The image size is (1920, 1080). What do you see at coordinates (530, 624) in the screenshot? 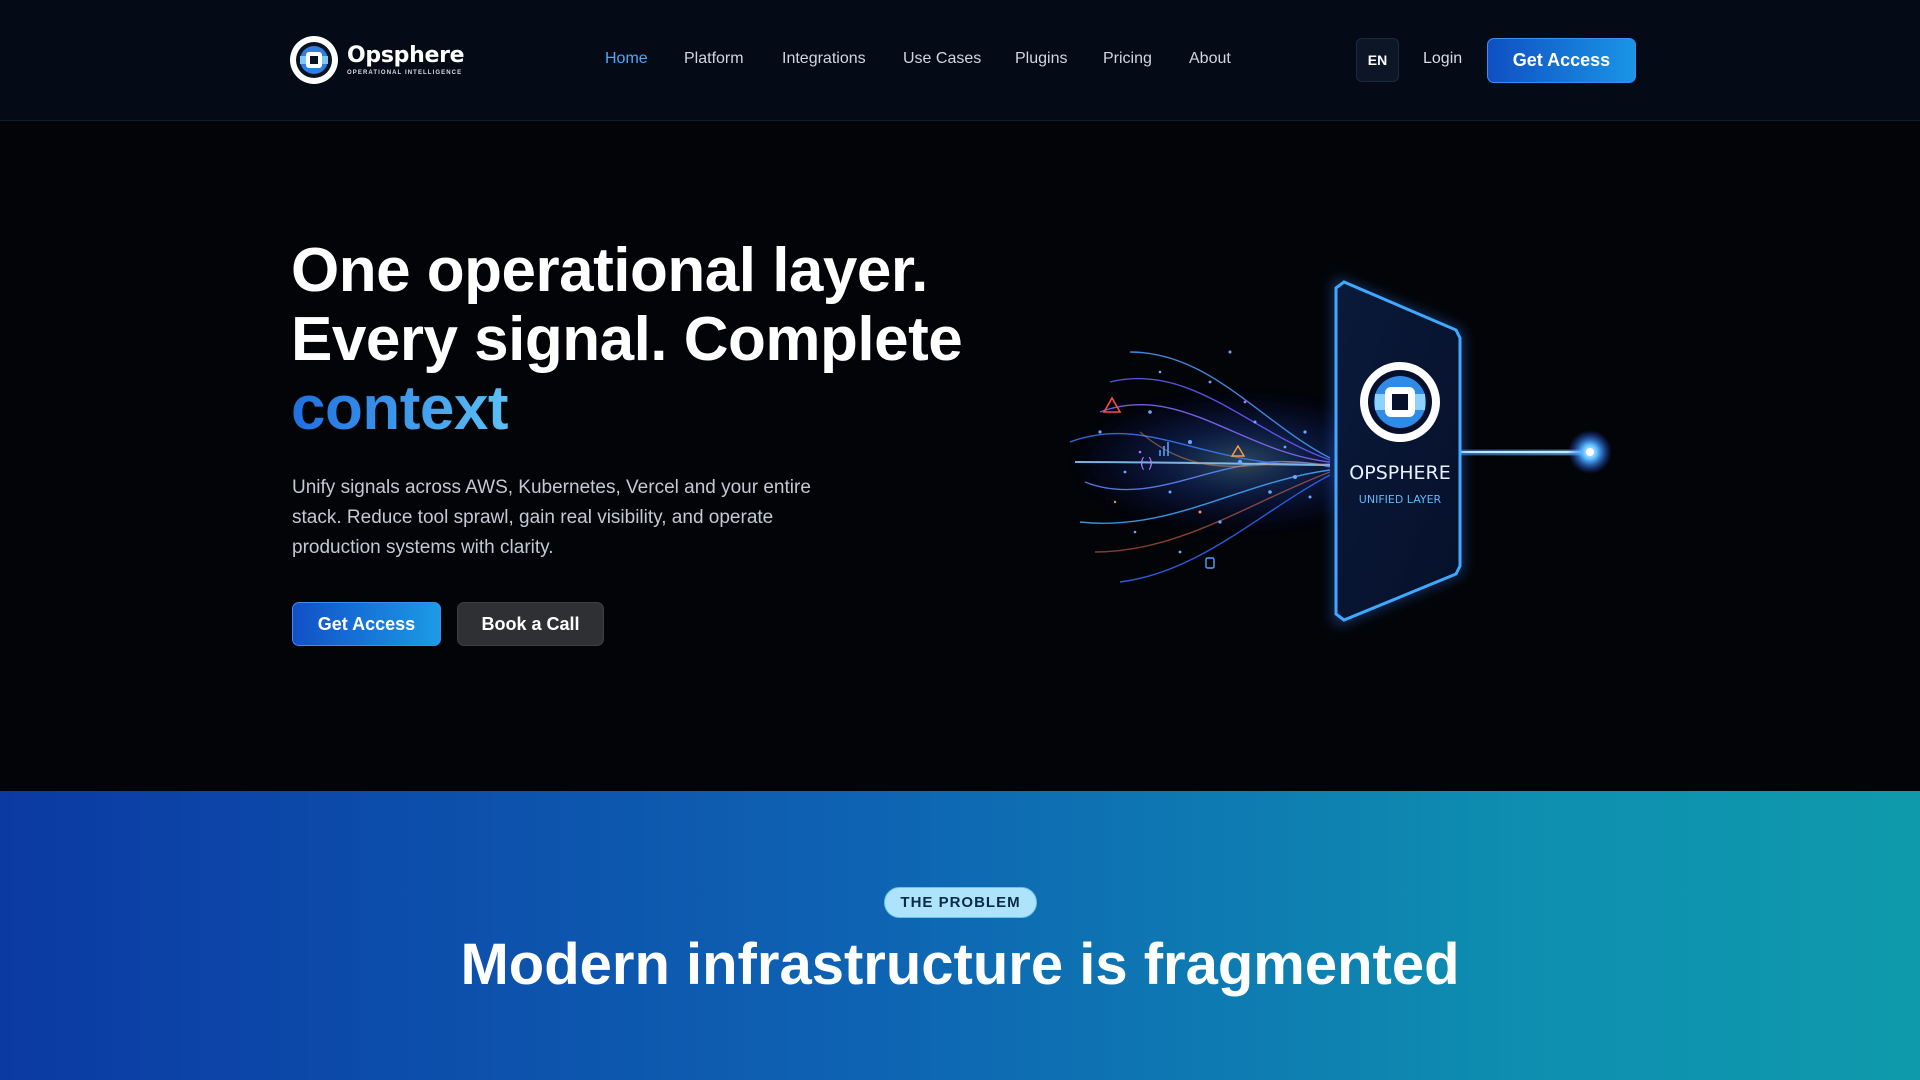
I see `book-call-button: Book a Call` at bounding box center [530, 624].